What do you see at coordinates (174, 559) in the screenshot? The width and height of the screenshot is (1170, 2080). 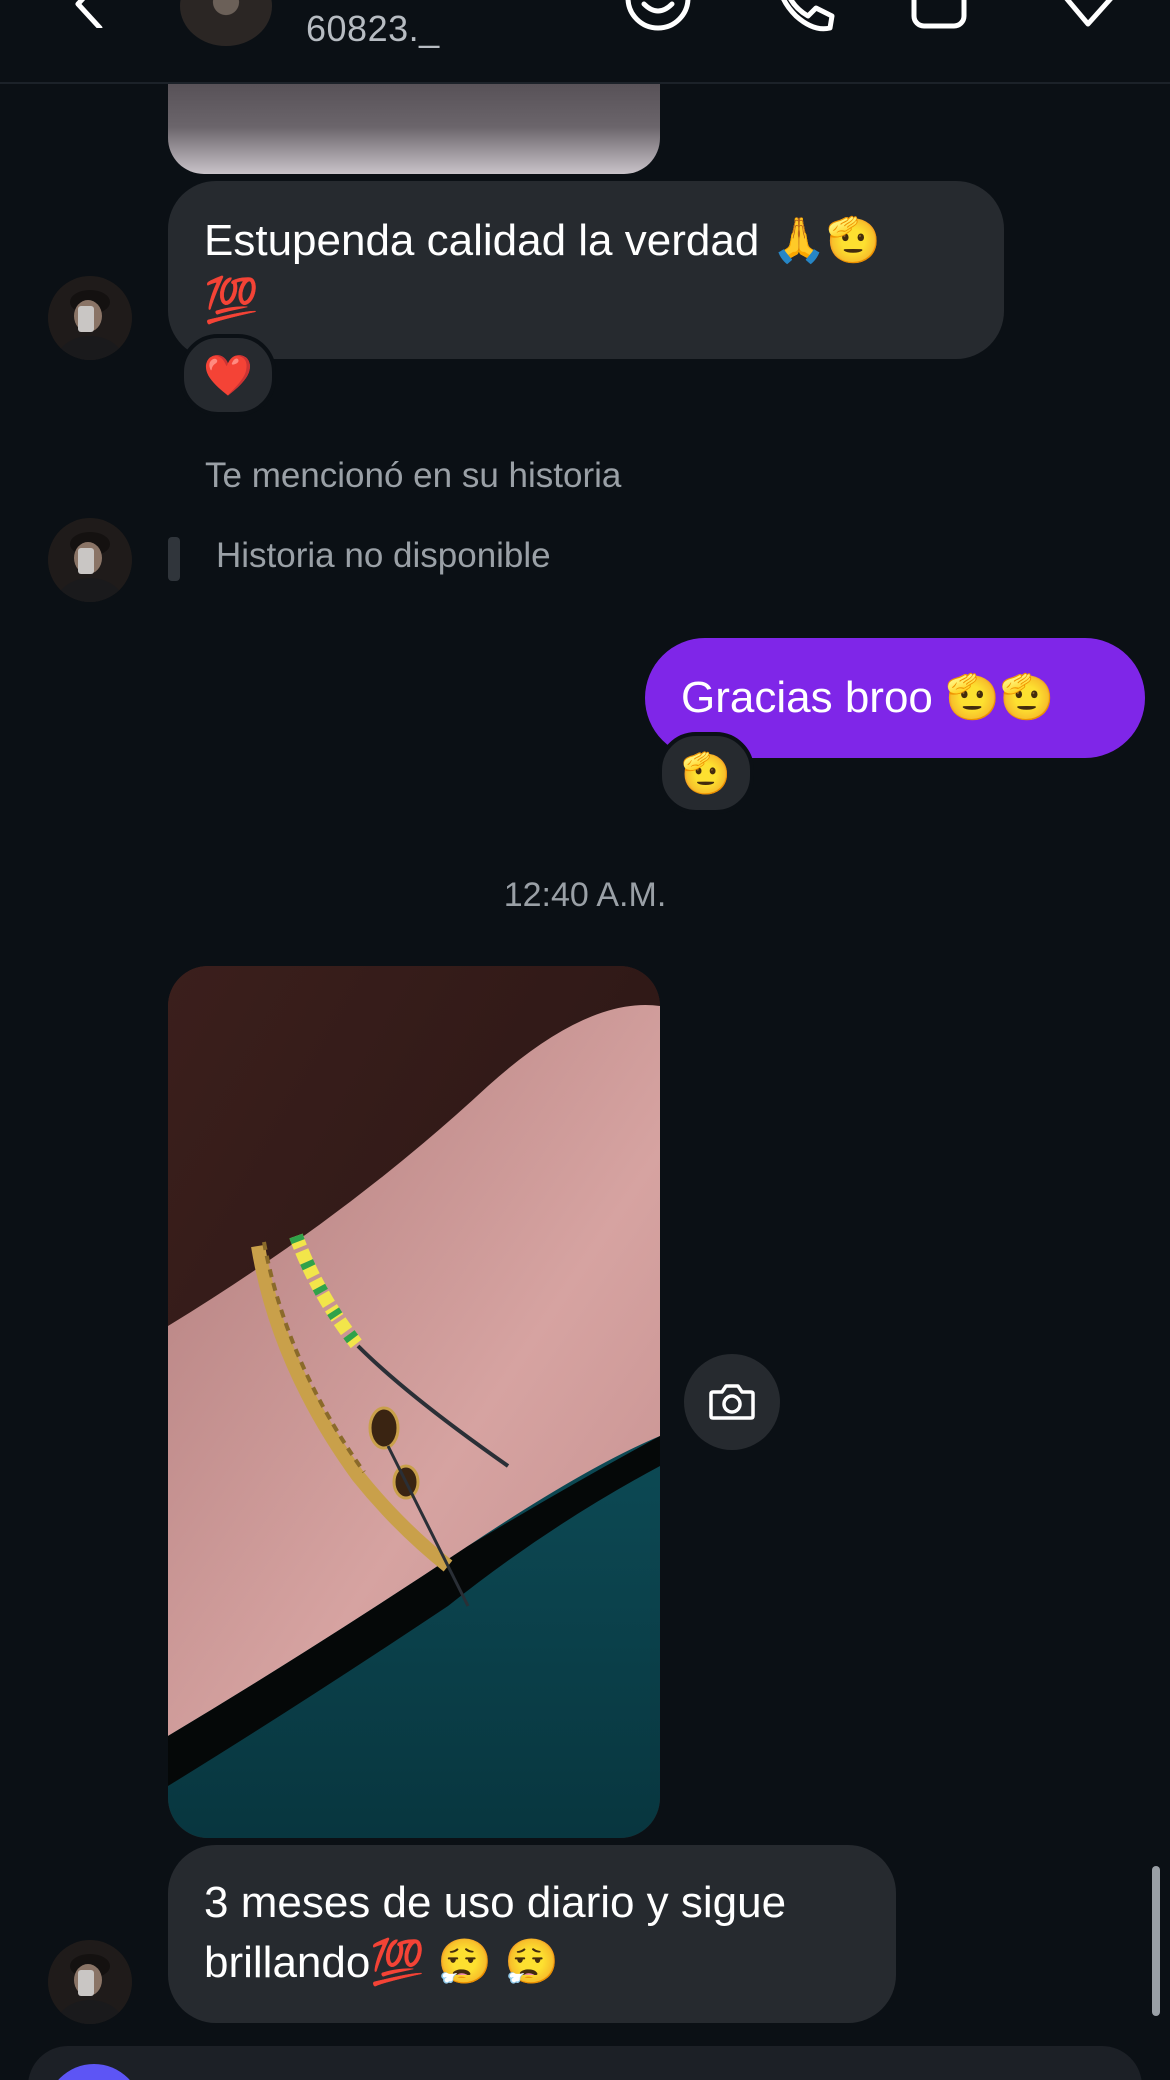 I see `story-reply-bar` at bounding box center [174, 559].